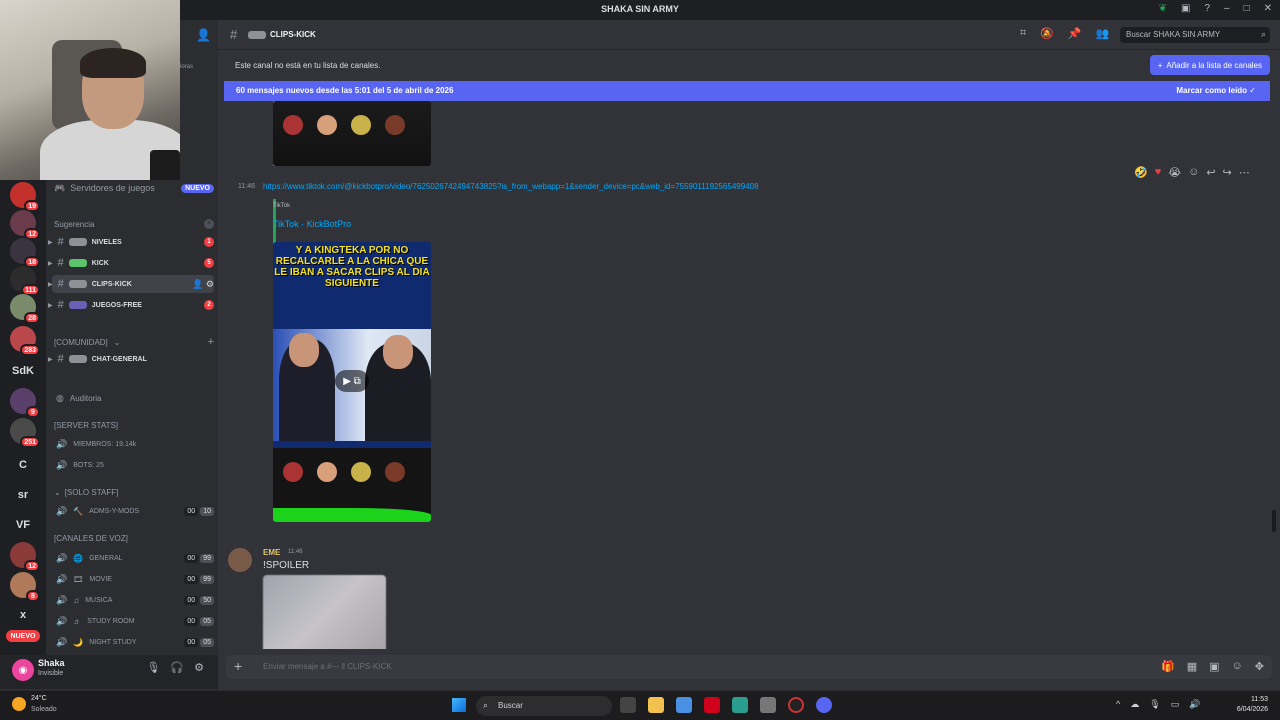 Image resolution: width=1280 pixels, height=720 pixels. What do you see at coordinates (1209, 65) in the screenshot?
I see `add-to-list-button: + Añadir a la lista de canales` at bounding box center [1209, 65].